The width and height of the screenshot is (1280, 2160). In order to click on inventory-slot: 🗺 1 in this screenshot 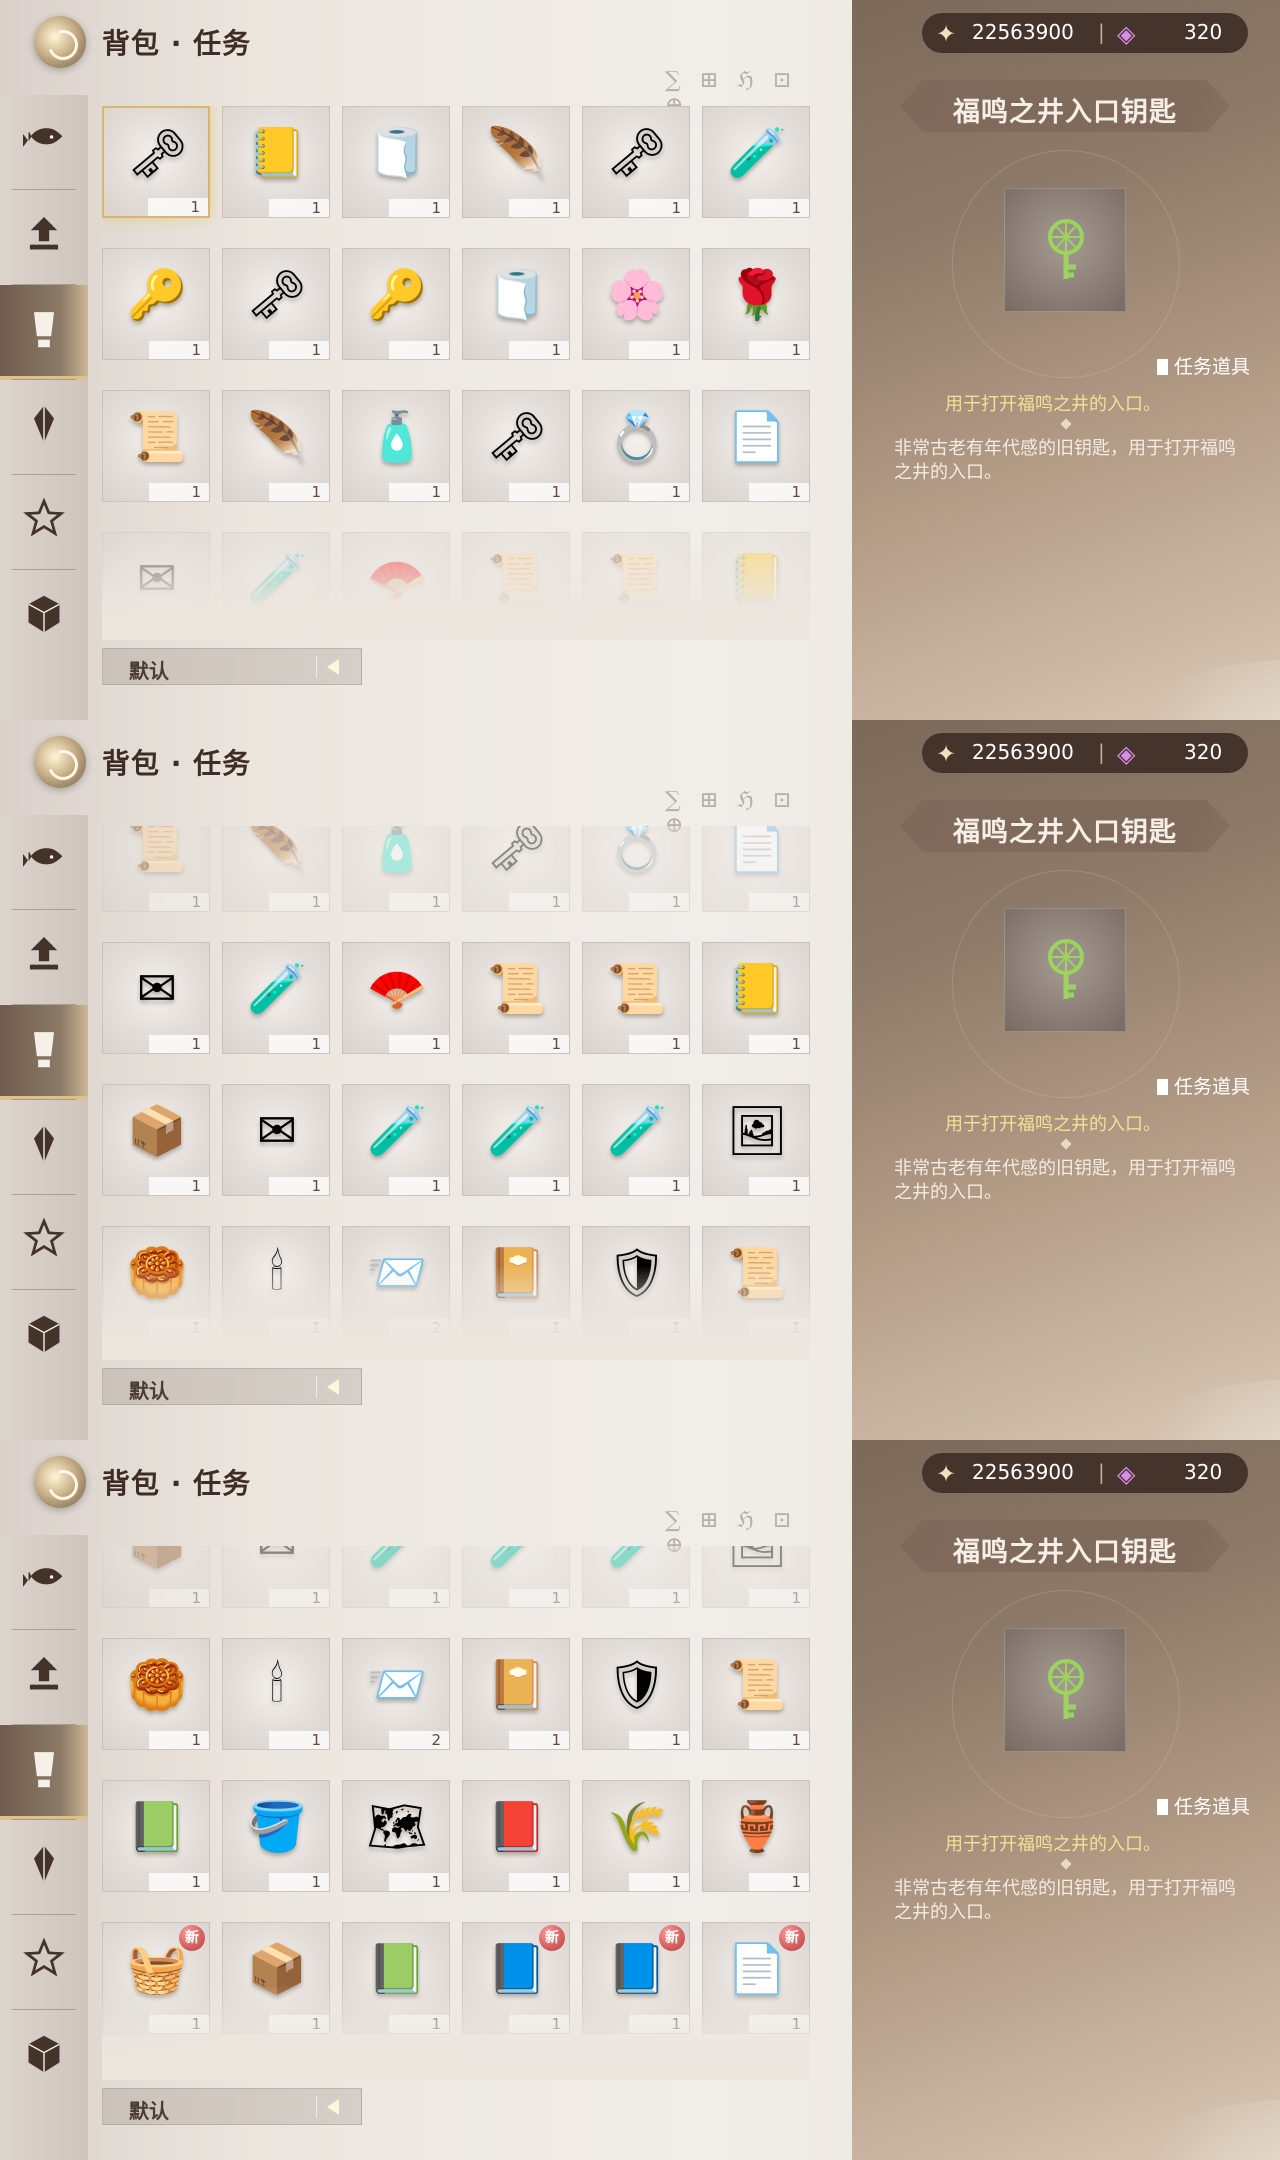, I will do `click(396, 1836)`.